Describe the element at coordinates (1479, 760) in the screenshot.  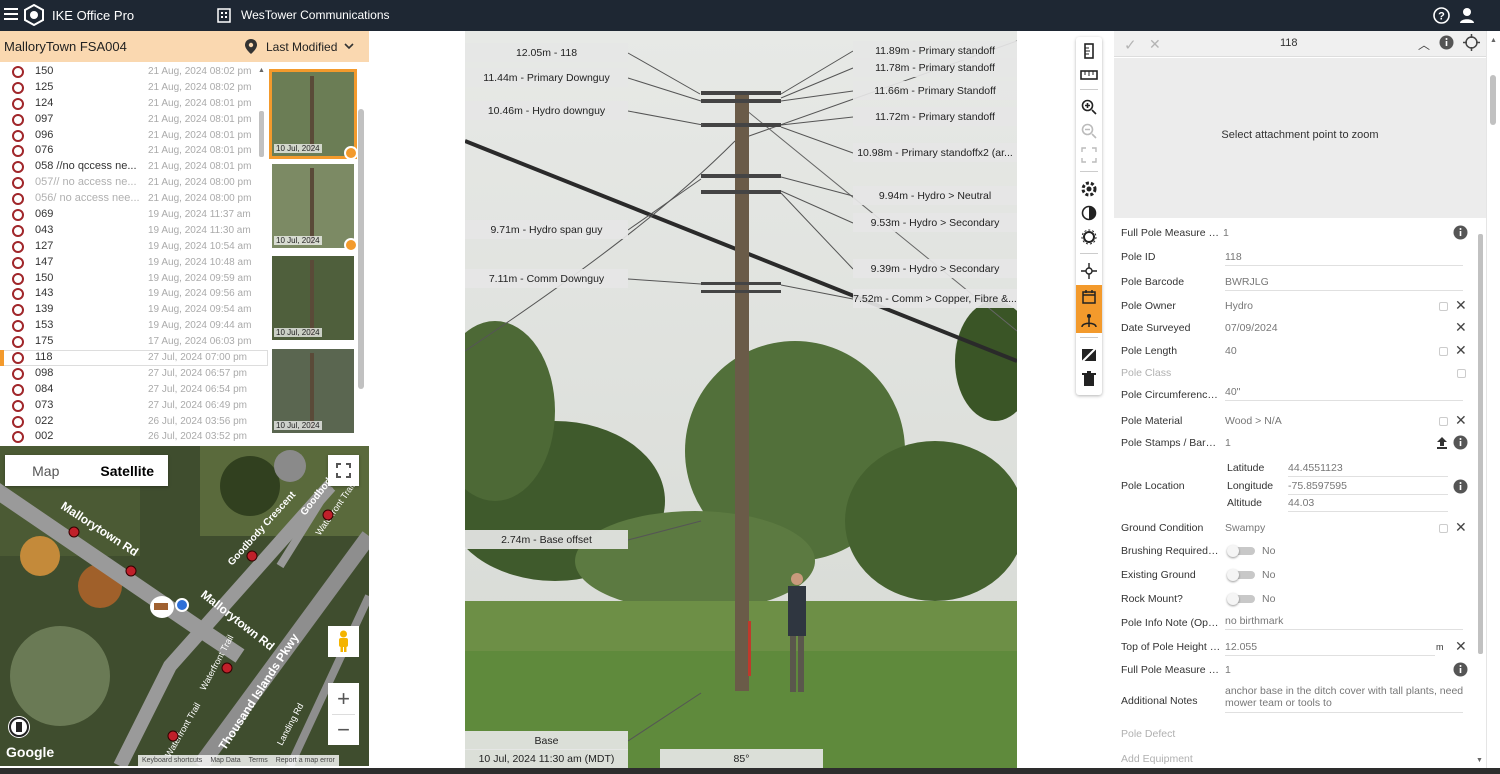
I see `scroll-down-icon: ▼` at that location.